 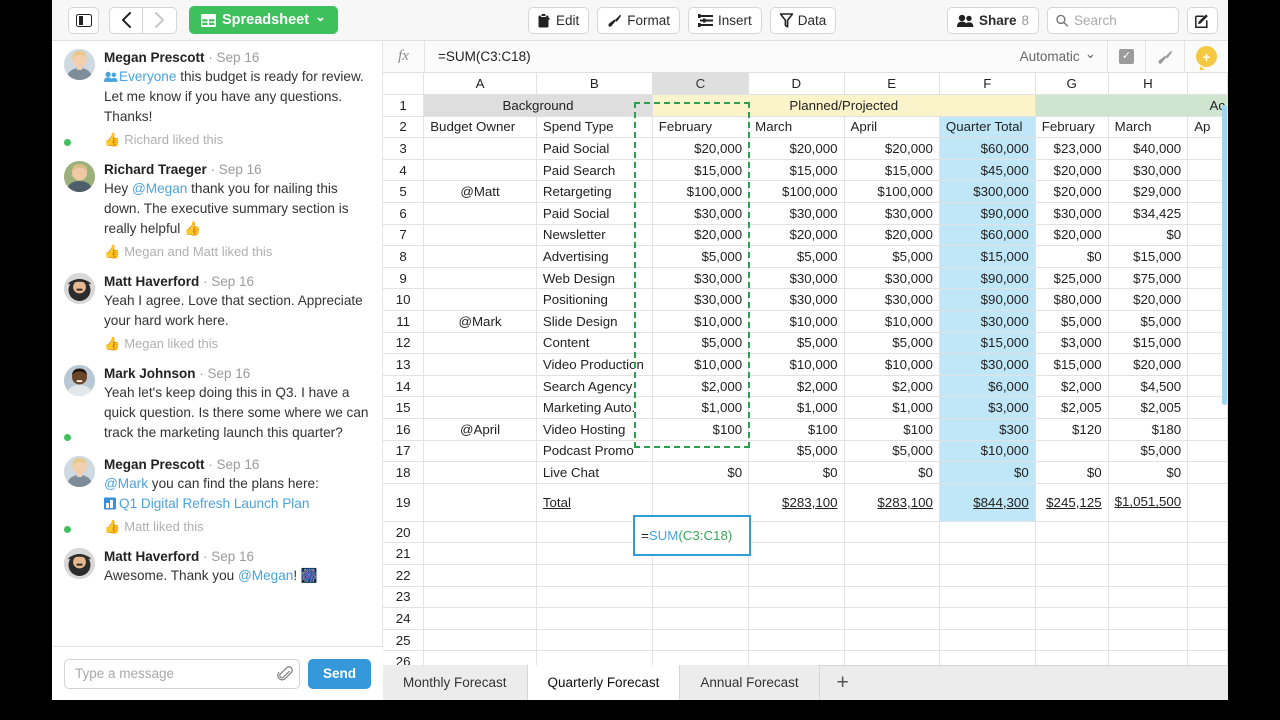 What do you see at coordinates (701, 386) in the screenshot?
I see `cell-C14: $2,000` at bounding box center [701, 386].